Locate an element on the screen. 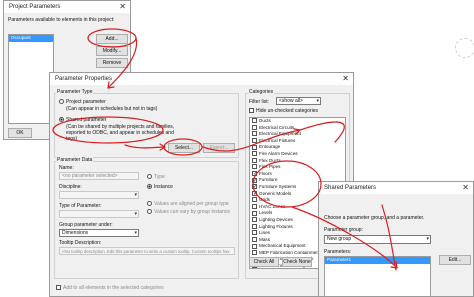  add-button-circle is located at coordinates (112, 38).